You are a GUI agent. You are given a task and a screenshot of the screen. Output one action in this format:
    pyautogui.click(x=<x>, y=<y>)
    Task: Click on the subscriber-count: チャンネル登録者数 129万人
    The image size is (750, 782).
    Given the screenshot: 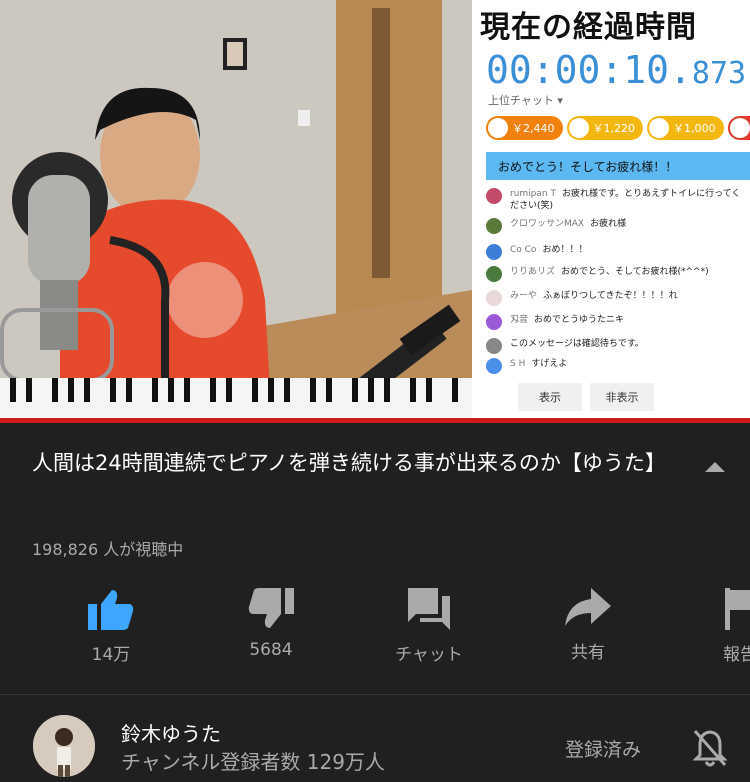 What is the action you would take?
    pyautogui.click(x=253, y=762)
    